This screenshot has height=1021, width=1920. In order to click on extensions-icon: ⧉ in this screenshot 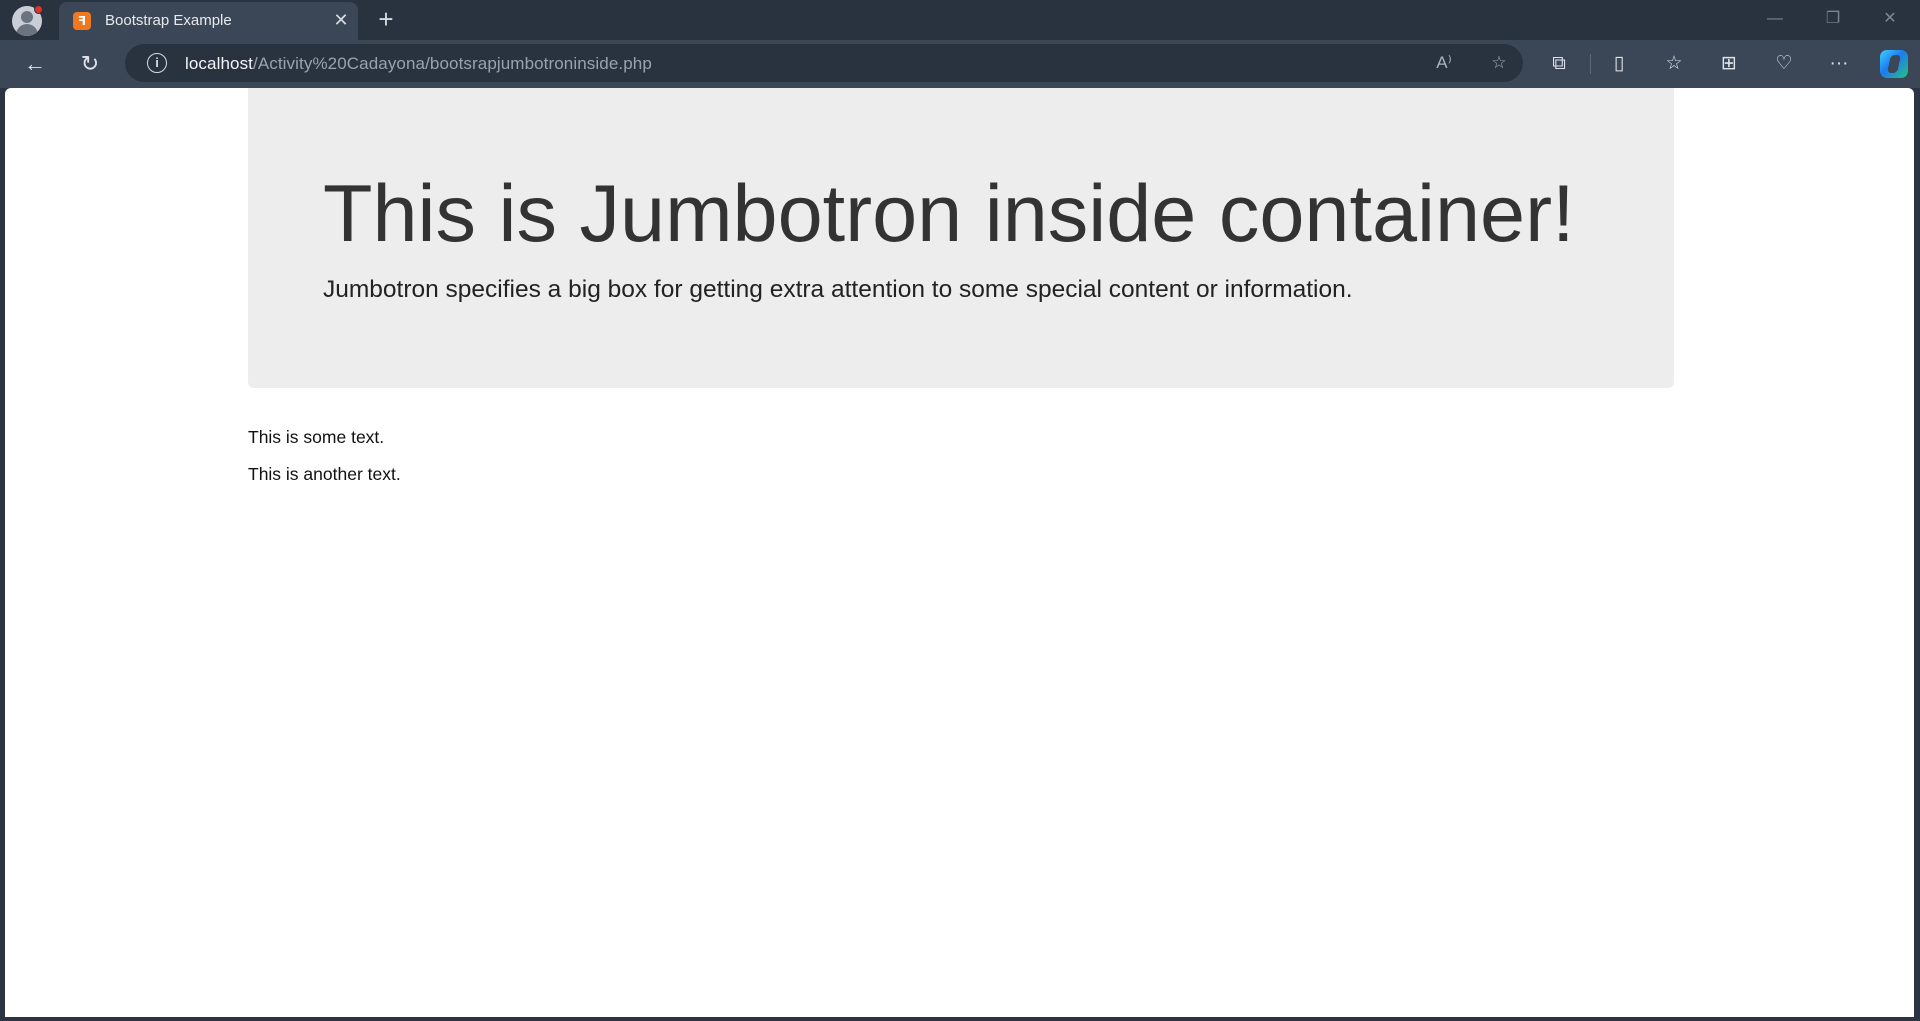, I will do `click(1559, 64)`.